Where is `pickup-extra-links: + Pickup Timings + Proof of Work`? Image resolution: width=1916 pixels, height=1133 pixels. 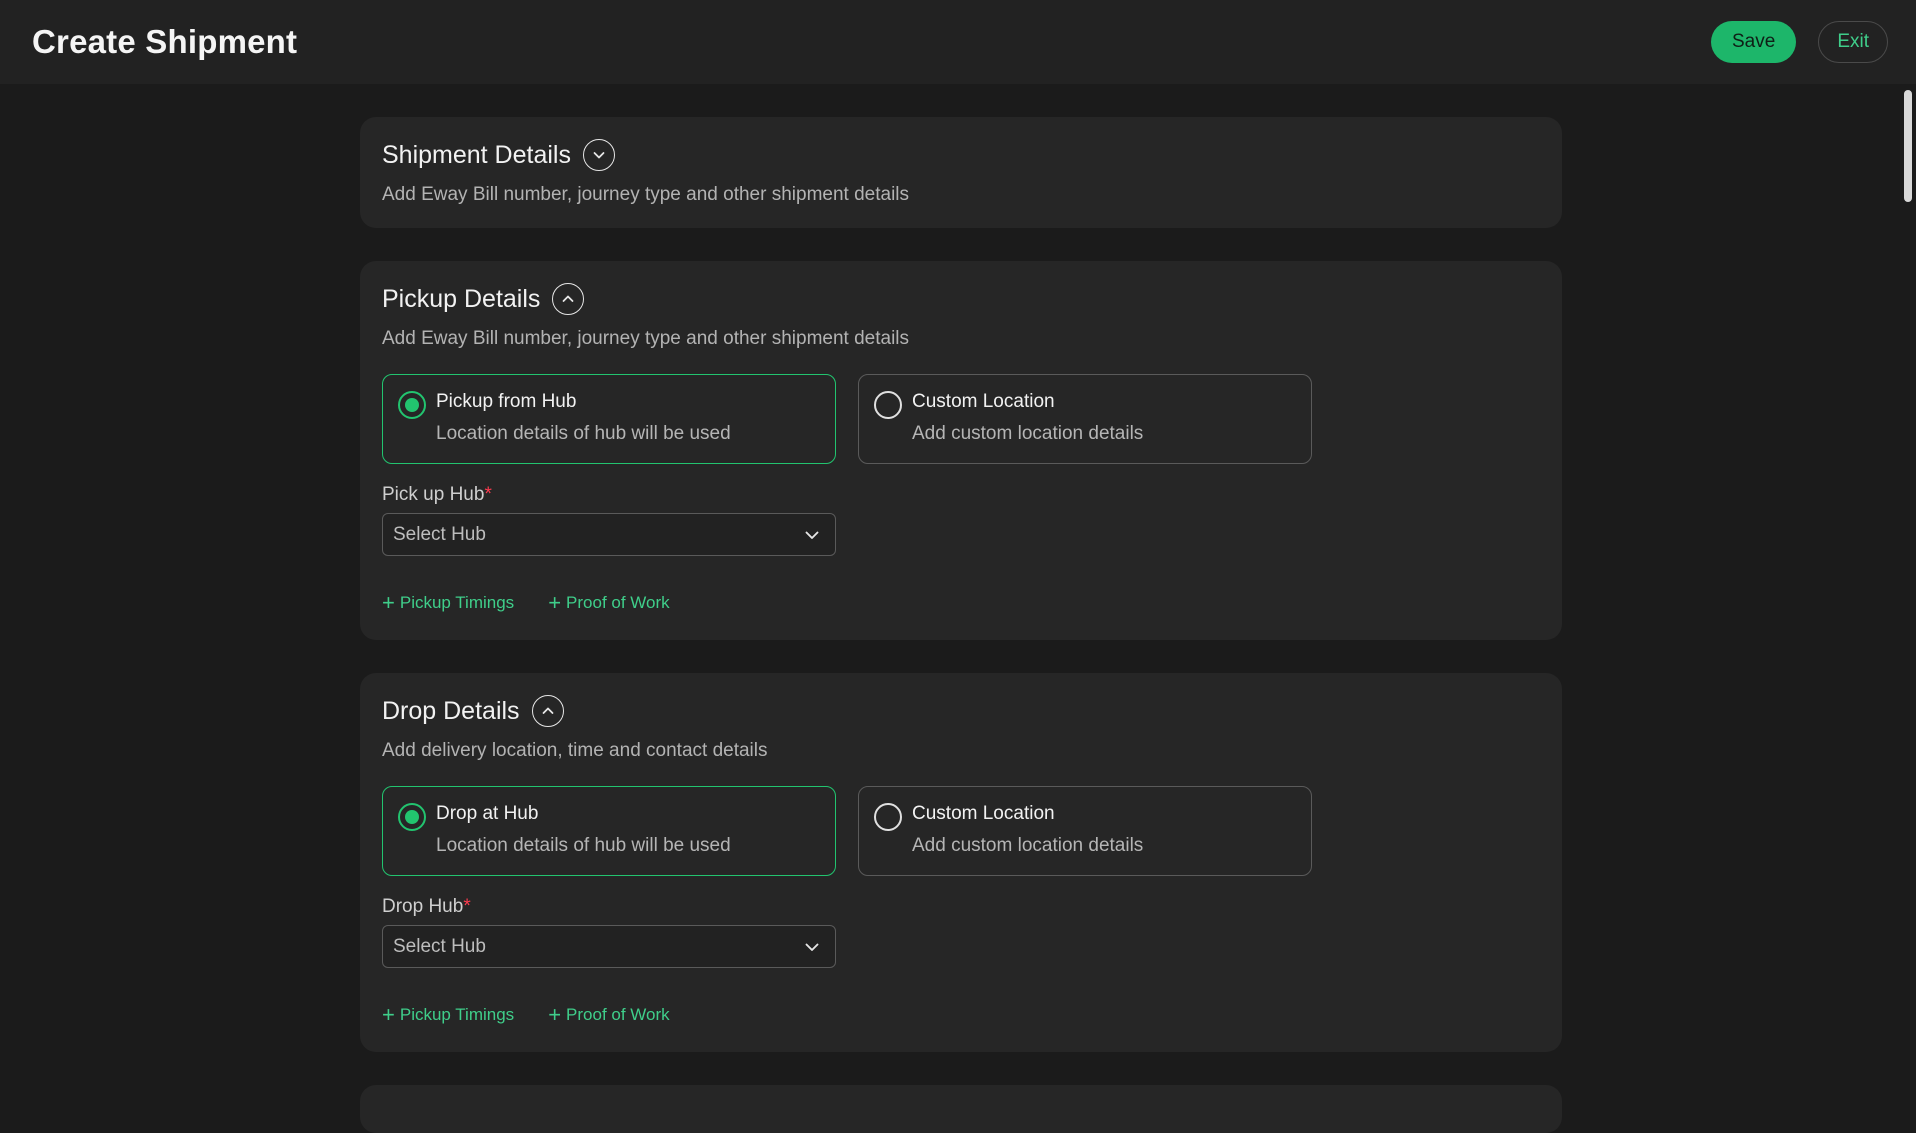
pickup-extra-links: + Pickup Timings + Proof of Work is located at coordinates (961, 603).